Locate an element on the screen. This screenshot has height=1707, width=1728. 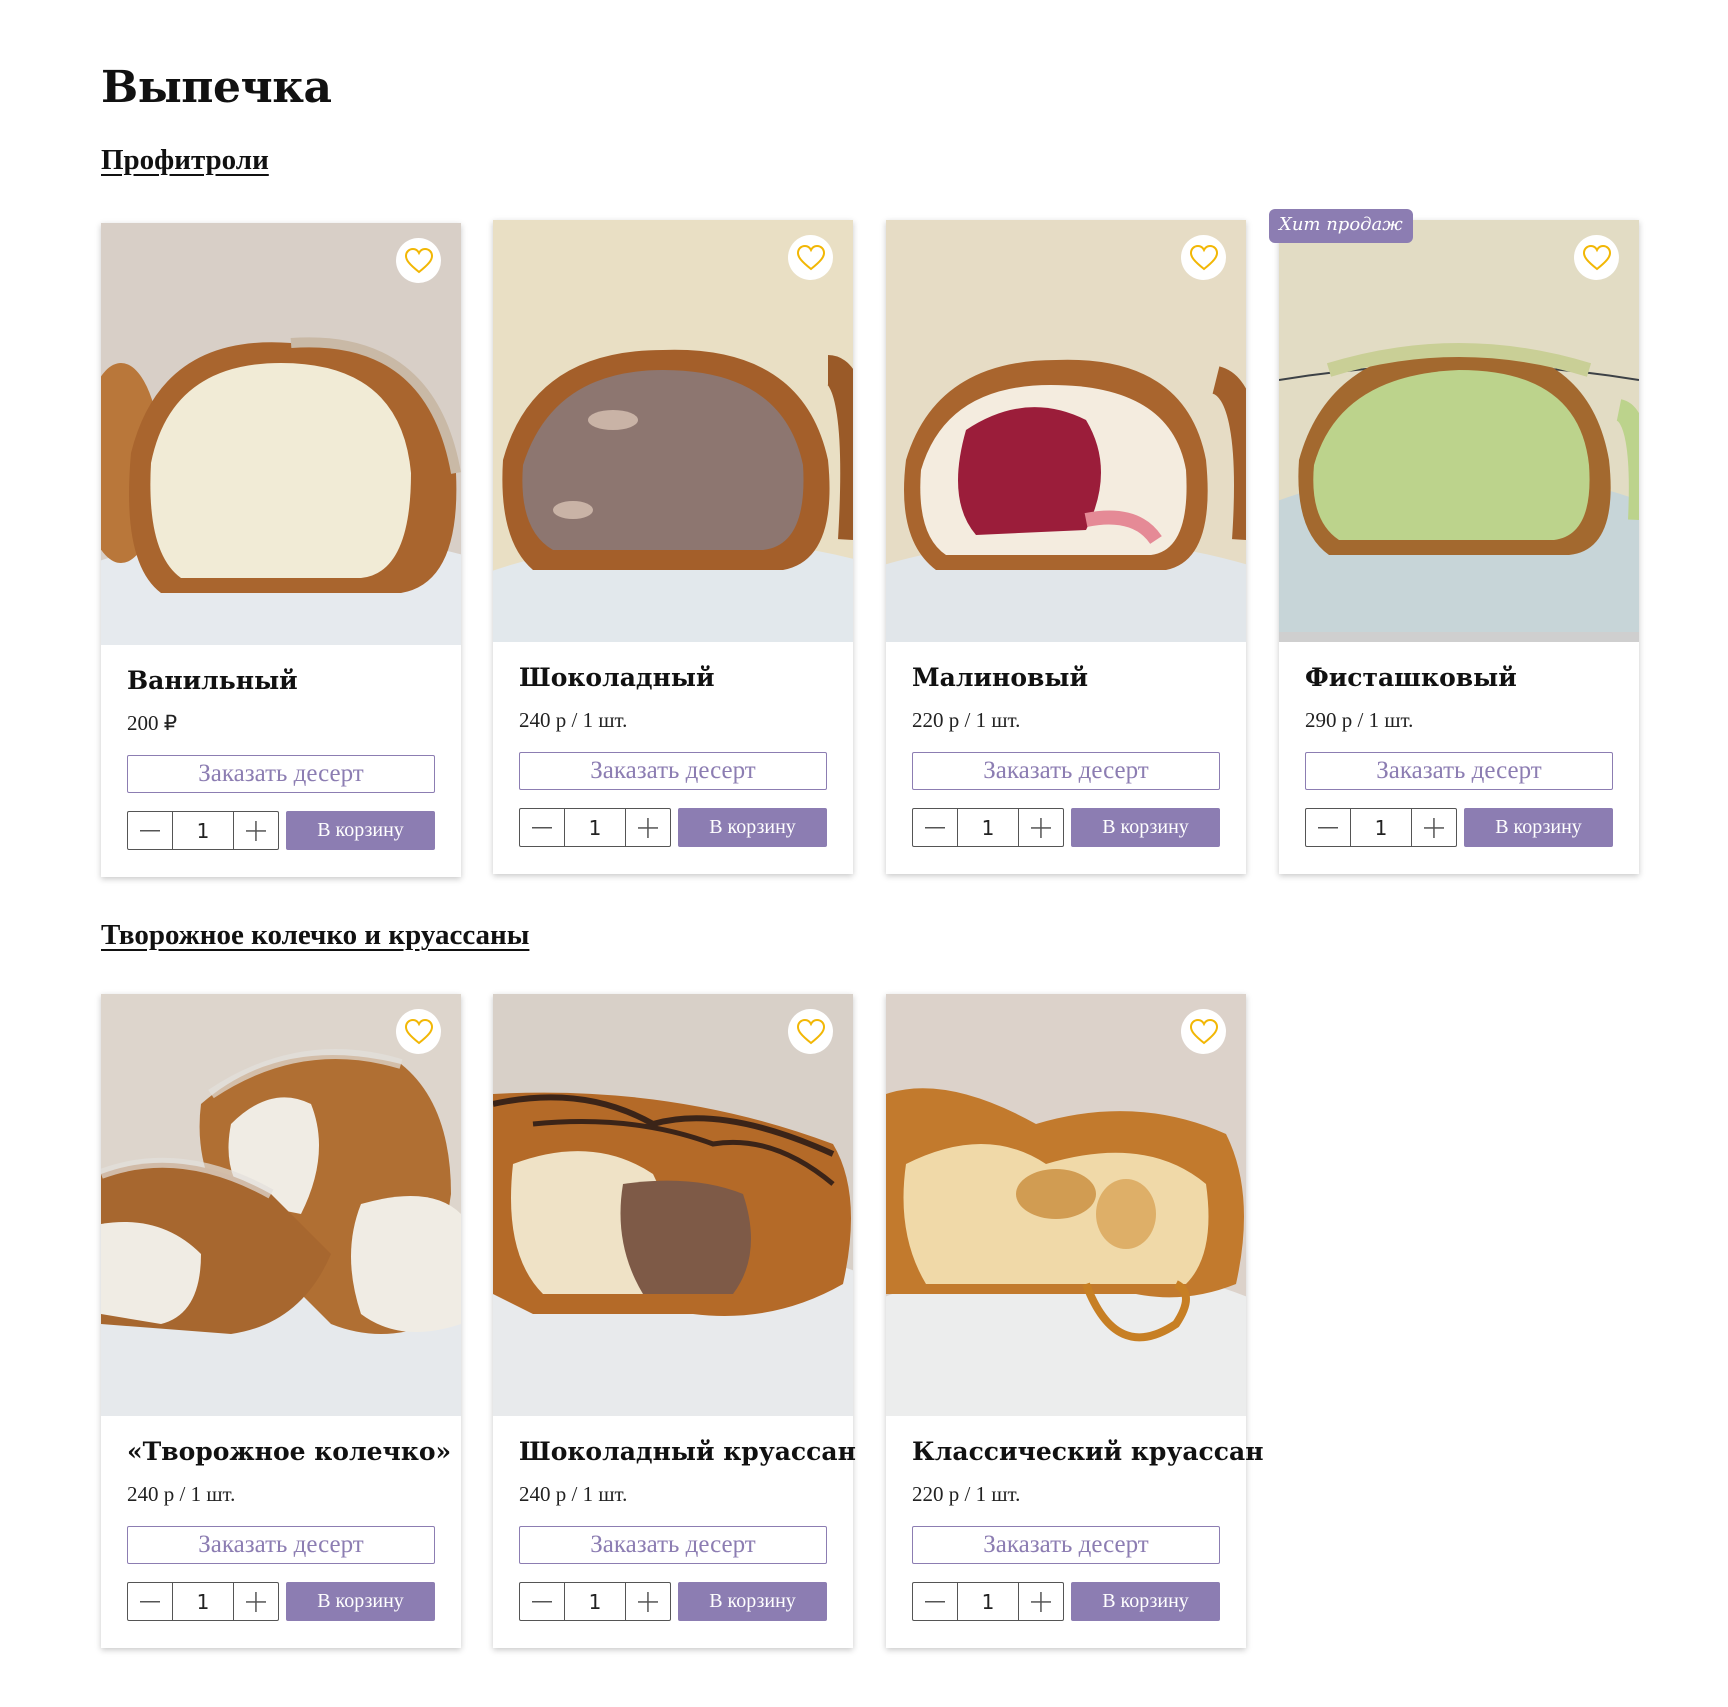
section-title-profiteroles: Профитроли is located at coordinates (185, 160).